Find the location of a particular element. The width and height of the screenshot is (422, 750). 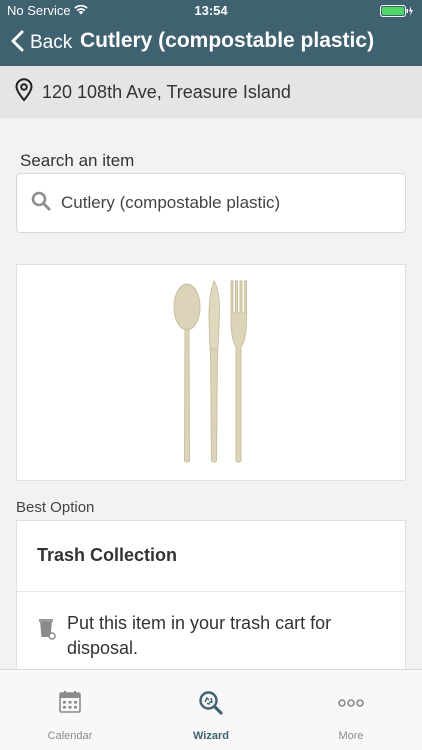

tab-more: More is located at coordinates (351, 710).